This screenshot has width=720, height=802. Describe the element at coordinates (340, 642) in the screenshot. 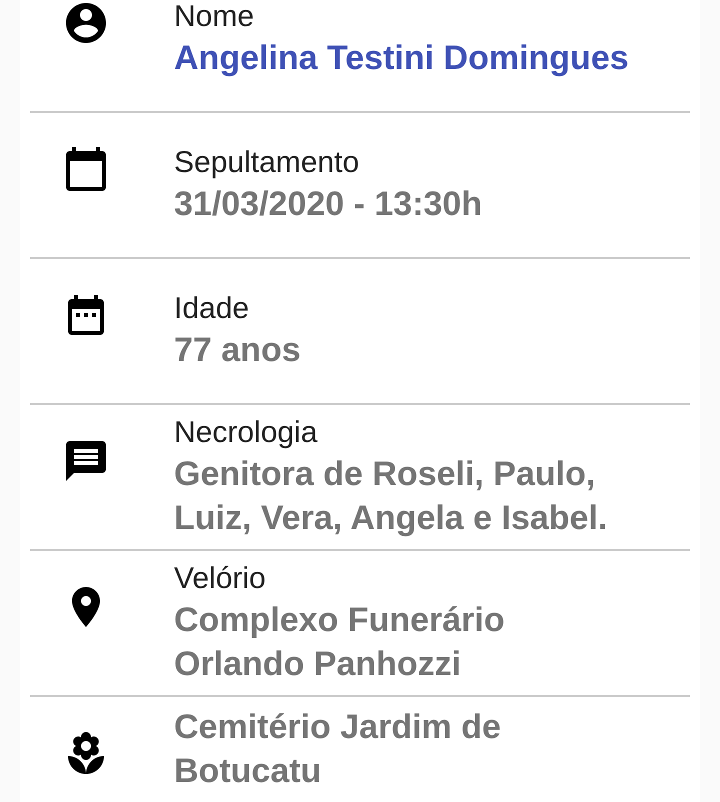

I see `field-value: Complexo Funerário Orlando Panhozzi` at that location.